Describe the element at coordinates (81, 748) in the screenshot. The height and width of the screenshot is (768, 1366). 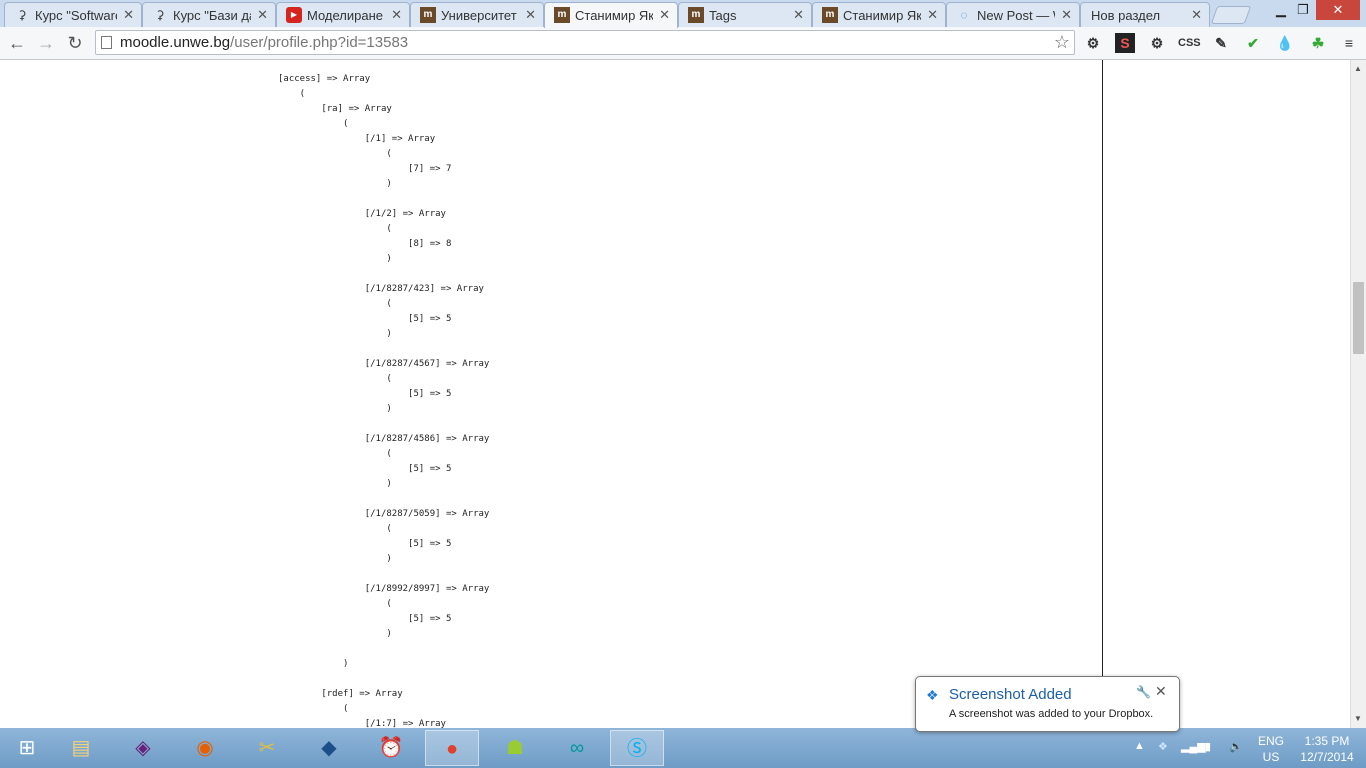
I see `file-explorer-icon: ▤` at that location.